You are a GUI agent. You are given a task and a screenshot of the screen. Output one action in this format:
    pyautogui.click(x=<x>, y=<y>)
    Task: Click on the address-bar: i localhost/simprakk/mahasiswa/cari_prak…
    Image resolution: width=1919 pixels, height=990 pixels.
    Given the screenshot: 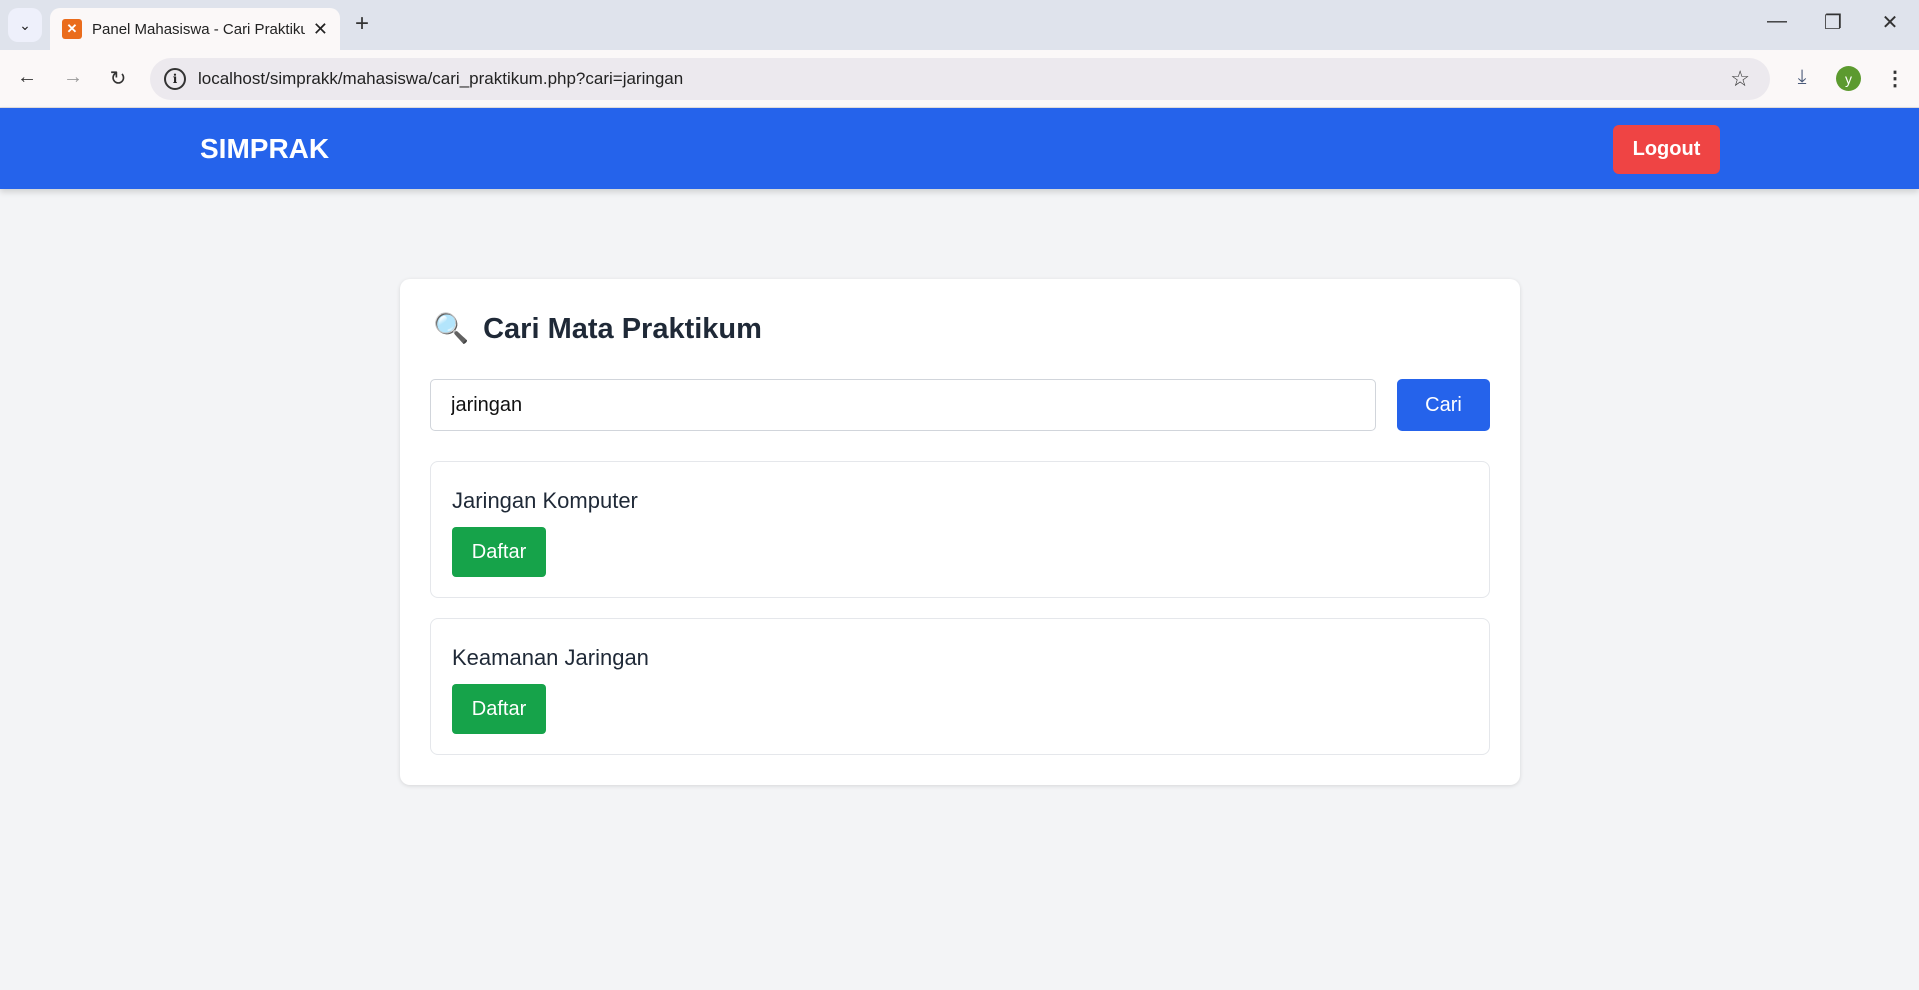 What is the action you would take?
    pyautogui.click(x=960, y=79)
    